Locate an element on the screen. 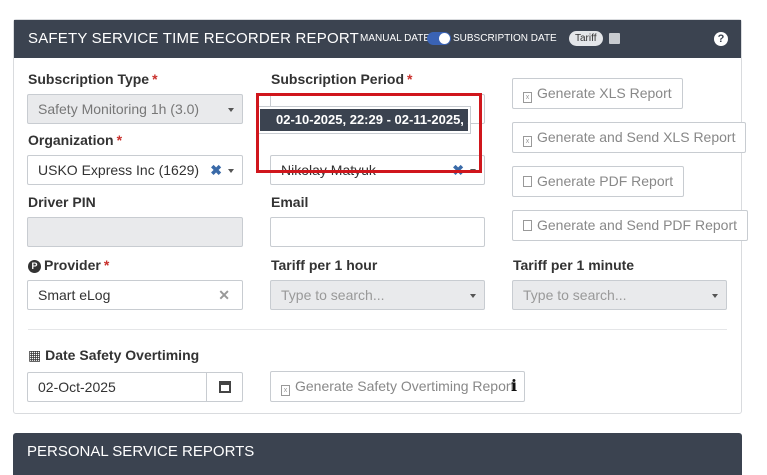 The height and width of the screenshot is (475, 767). date-mode-toggle is located at coordinates (439, 38).